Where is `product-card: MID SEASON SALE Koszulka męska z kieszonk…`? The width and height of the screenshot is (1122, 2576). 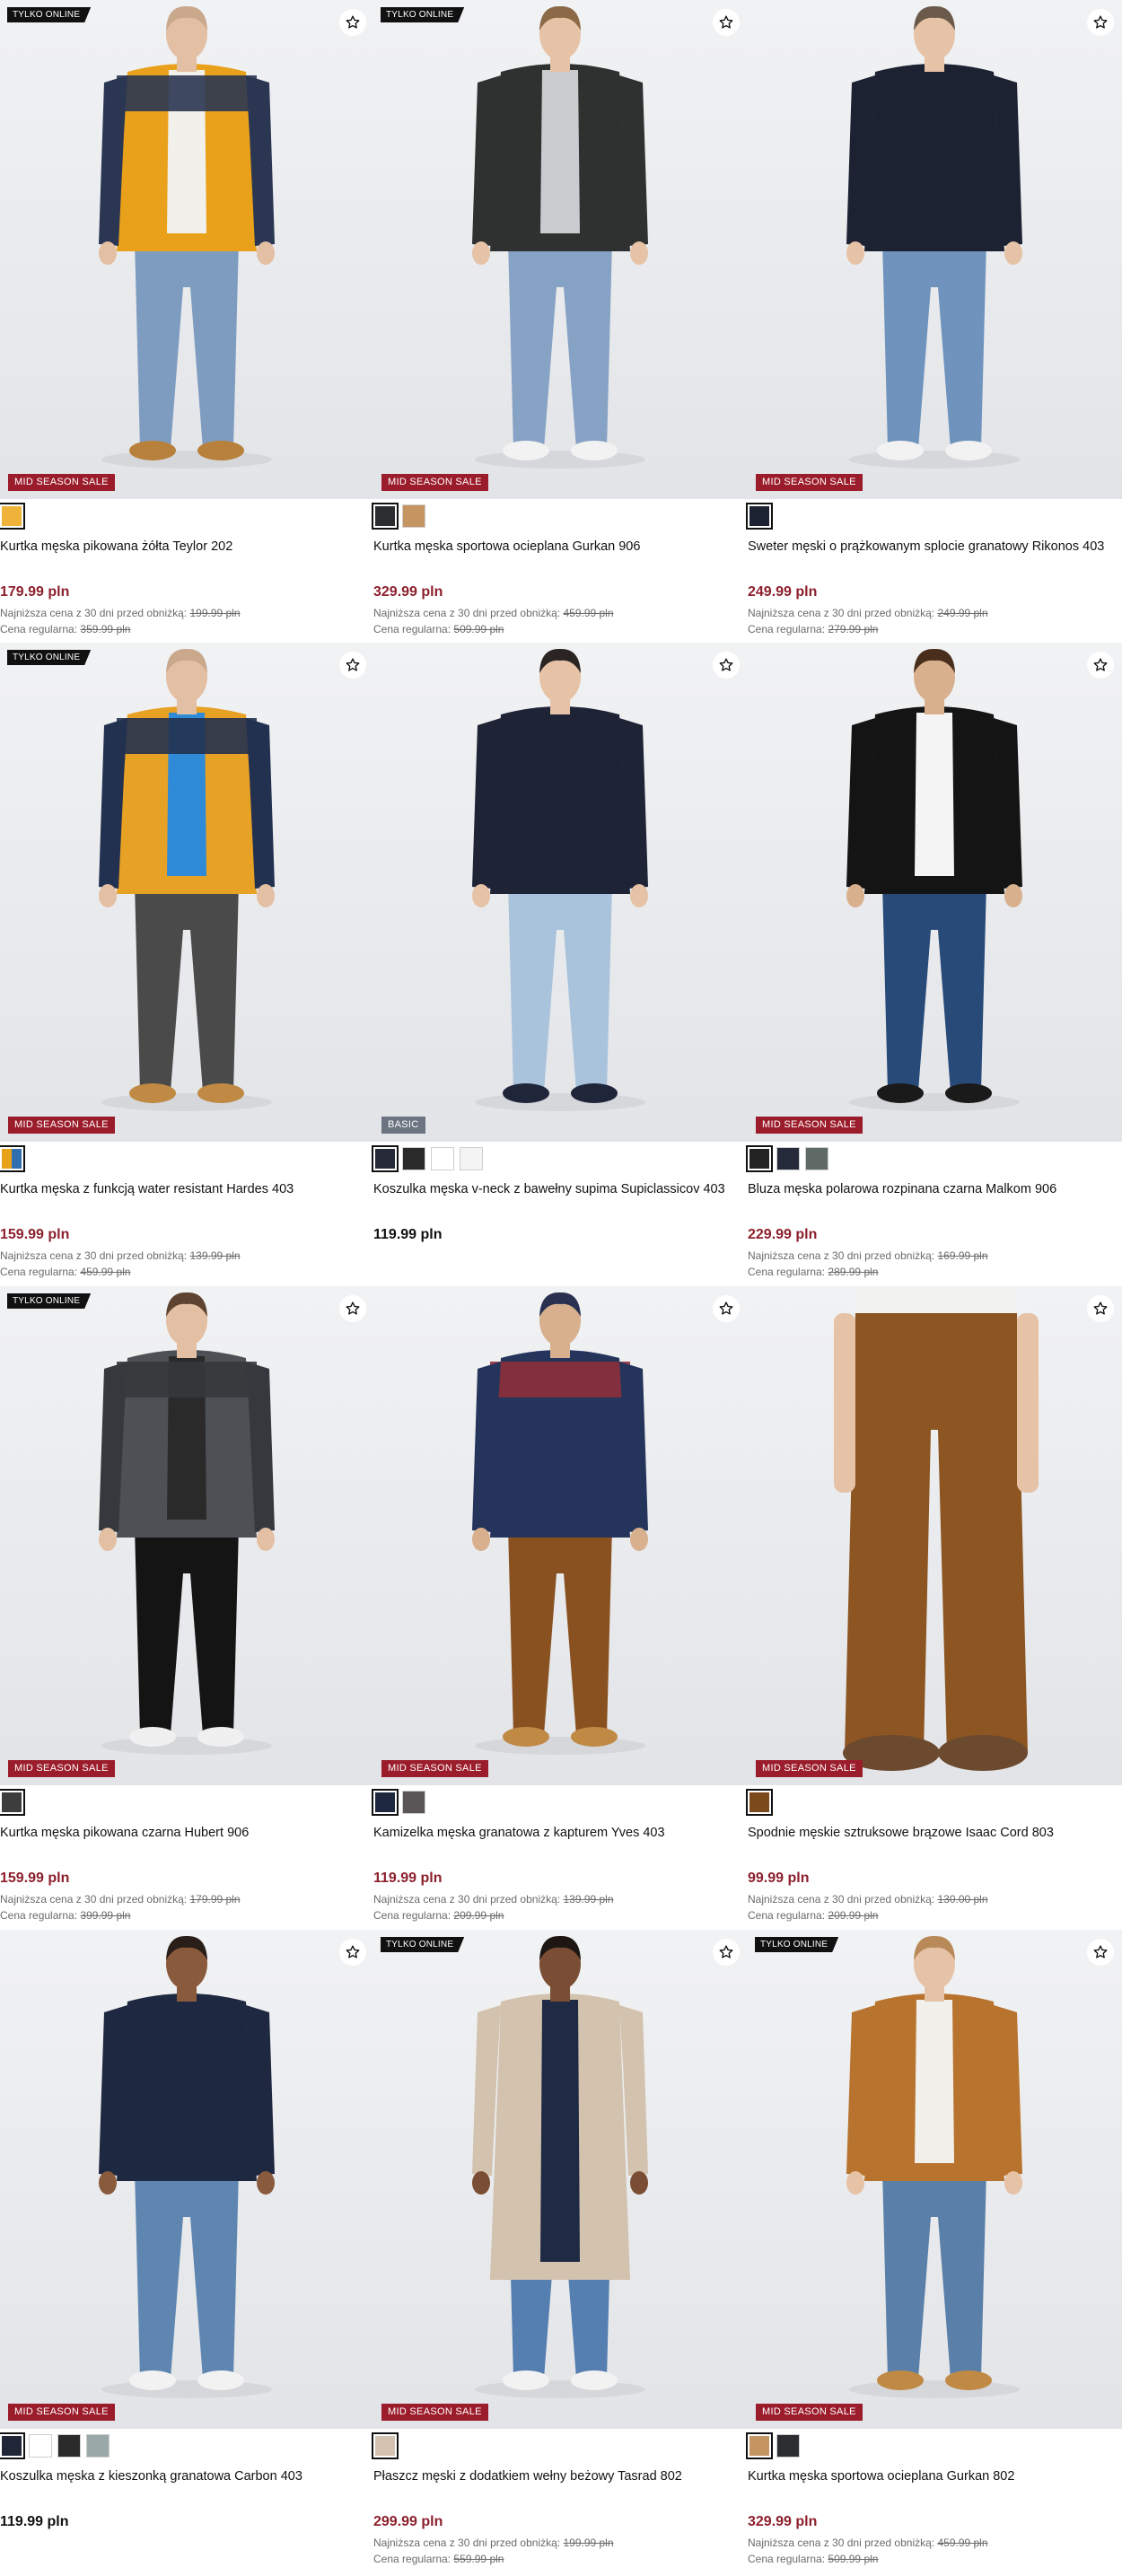
product-card: MID SEASON SALE Koszulka męska z kieszonk… is located at coordinates (187, 2251).